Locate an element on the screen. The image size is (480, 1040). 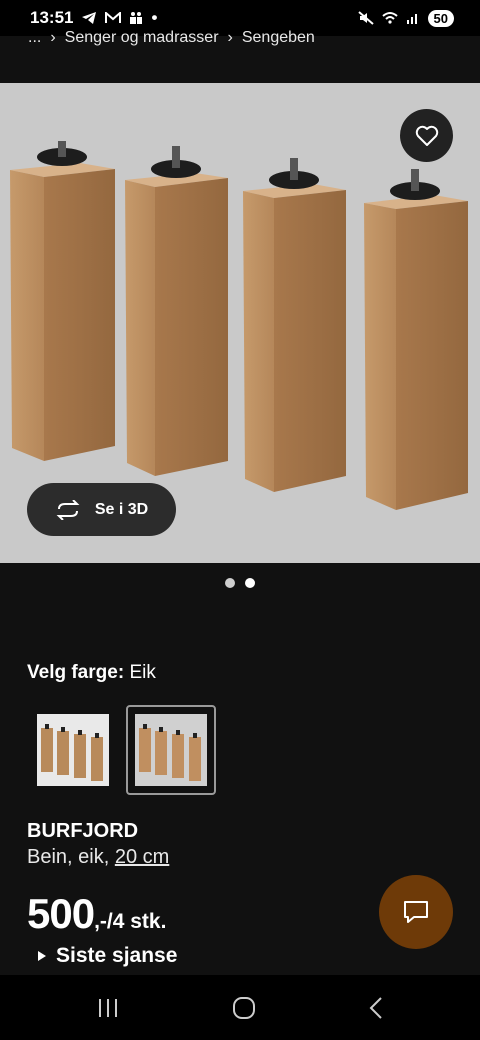
product-price: 500 ,-/4 stk. is located at coordinates (96, 914).